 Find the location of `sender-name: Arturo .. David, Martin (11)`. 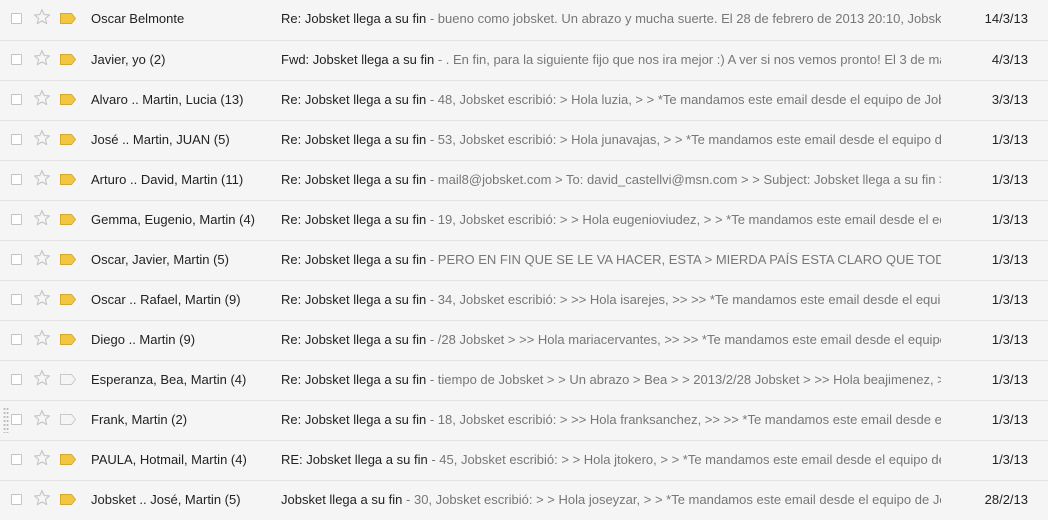

sender-name: Arturo .. David, Martin (11) is located at coordinates (167, 179).